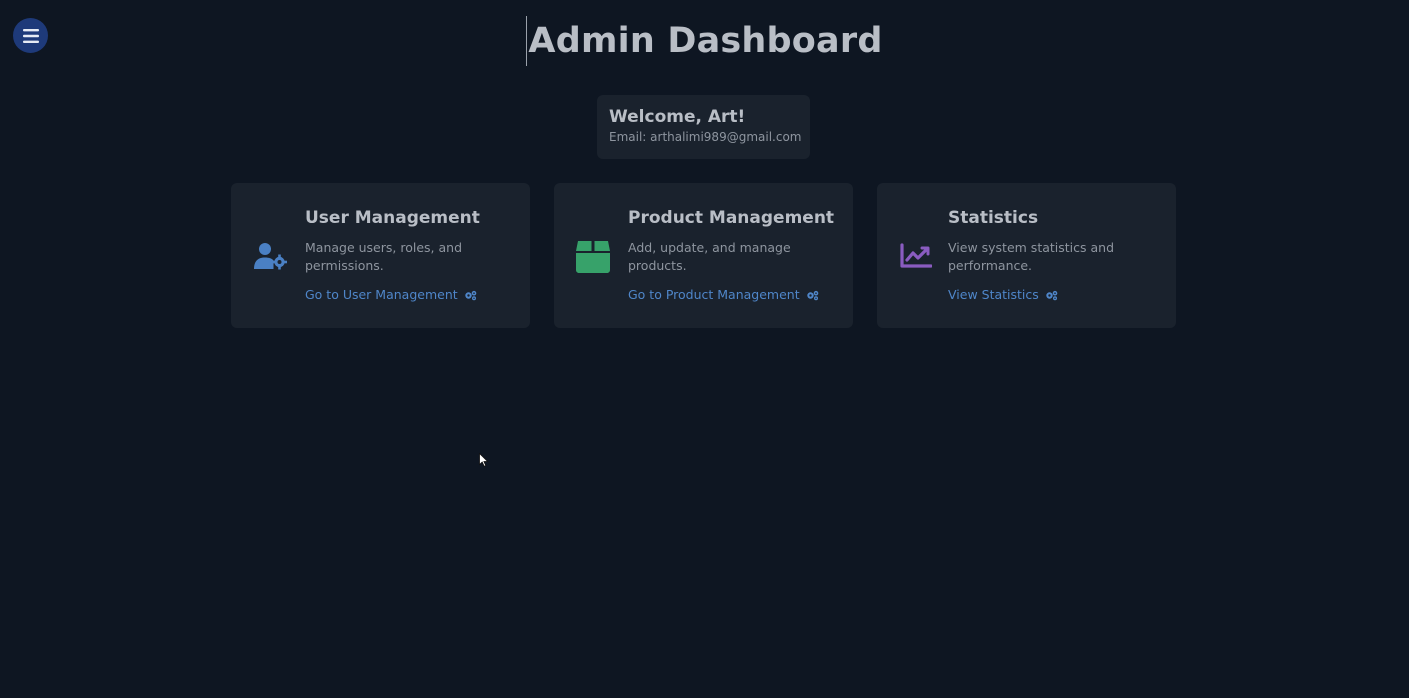  I want to click on box-icon, so click(593, 256).